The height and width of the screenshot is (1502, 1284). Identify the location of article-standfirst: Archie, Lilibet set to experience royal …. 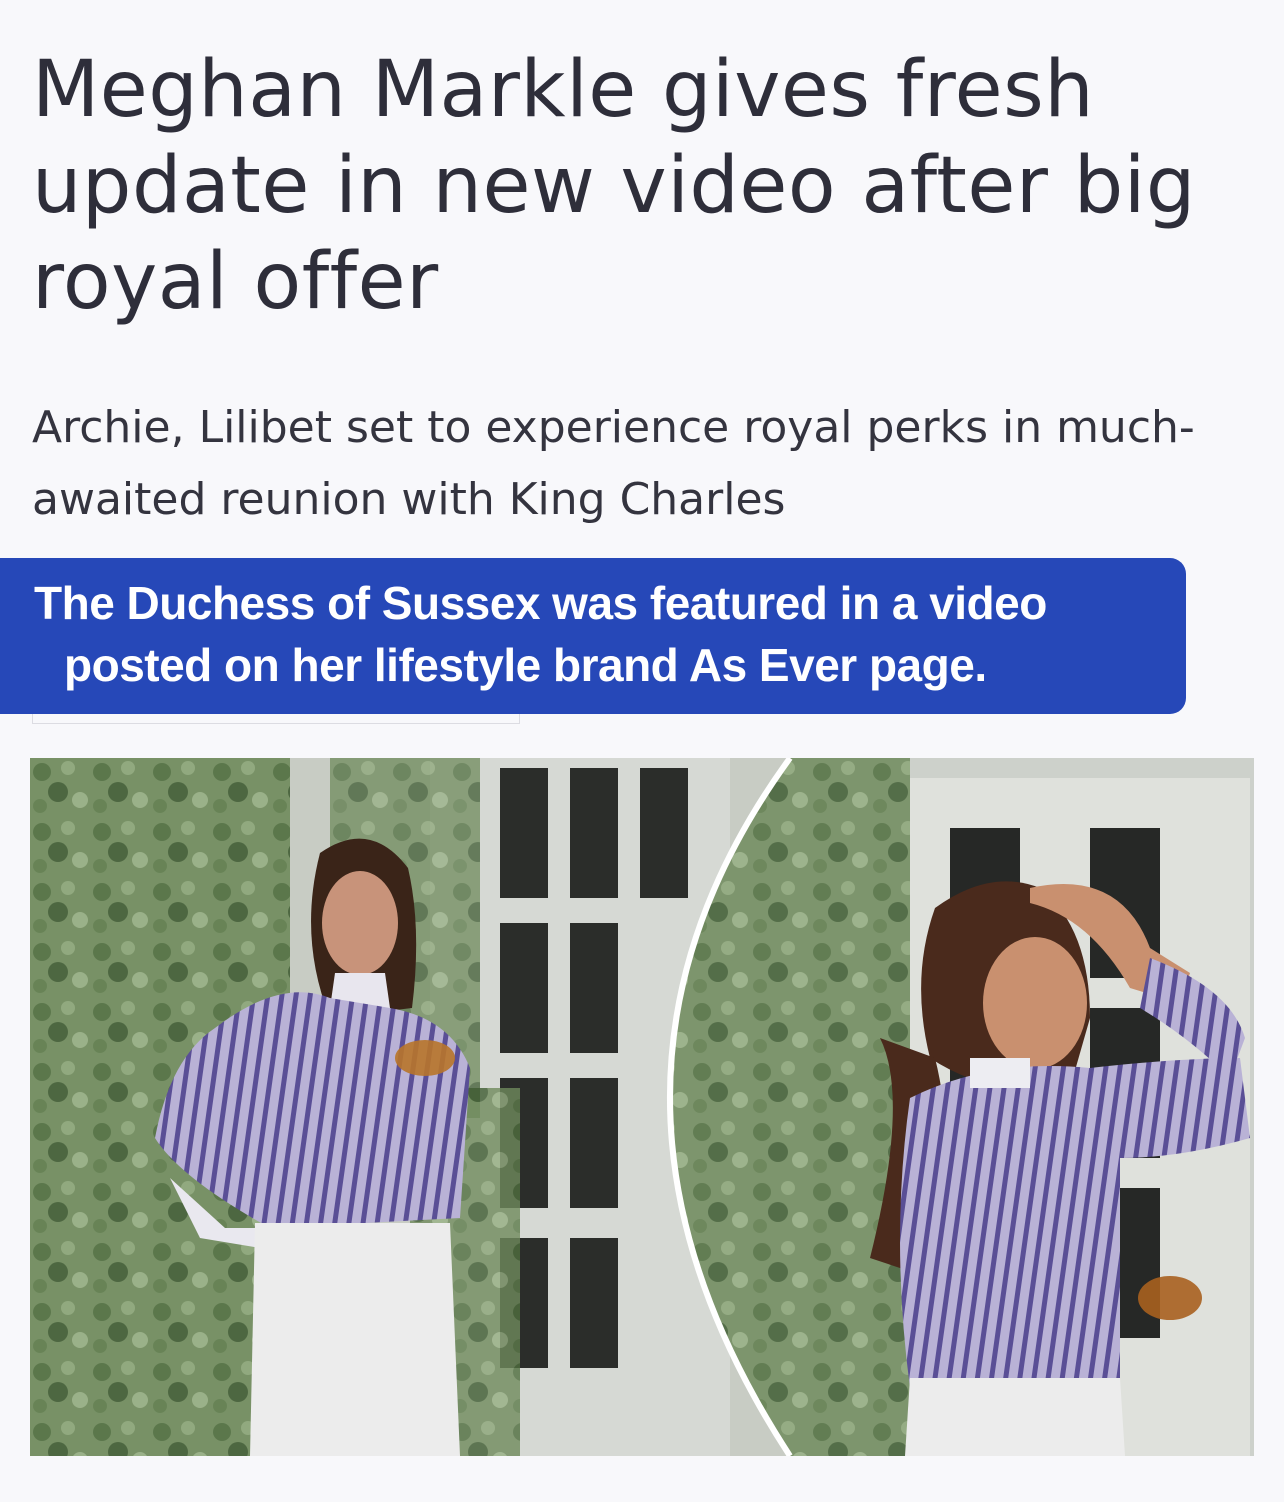
(613, 463).